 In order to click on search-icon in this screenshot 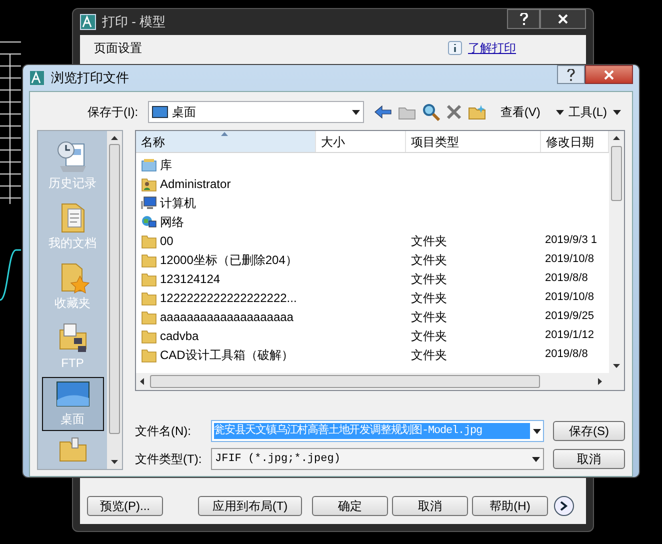, I will do `click(431, 112)`.